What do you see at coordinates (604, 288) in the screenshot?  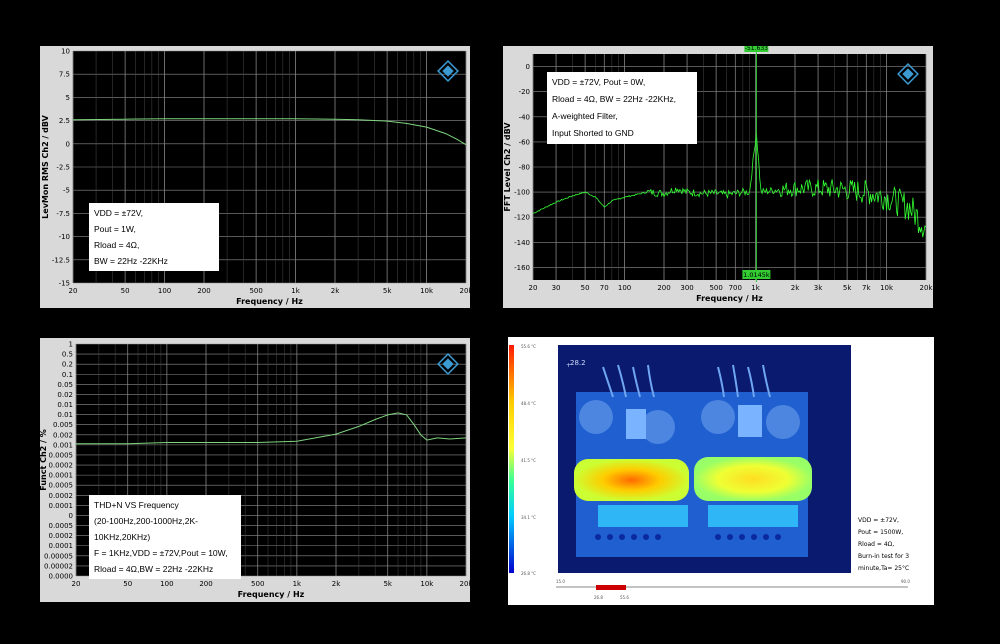 I see `x-tick-label: 70` at bounding box center [604, 288].